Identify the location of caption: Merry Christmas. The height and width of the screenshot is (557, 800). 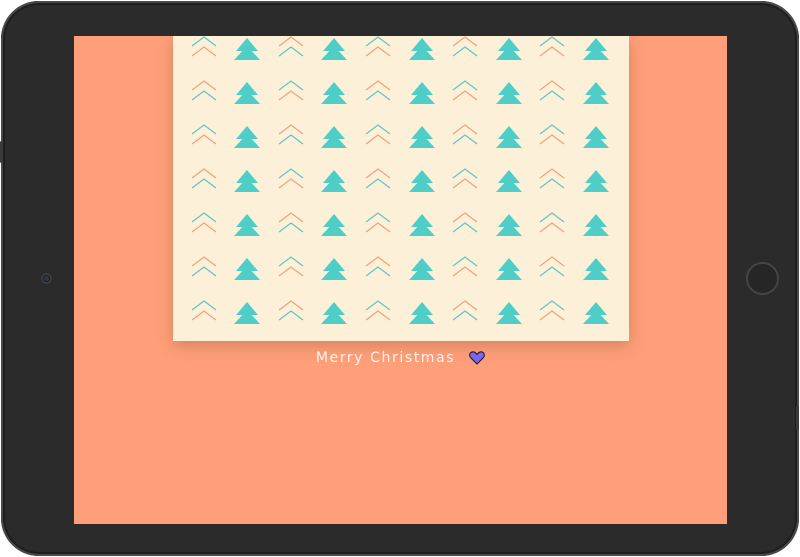
(400, 358).